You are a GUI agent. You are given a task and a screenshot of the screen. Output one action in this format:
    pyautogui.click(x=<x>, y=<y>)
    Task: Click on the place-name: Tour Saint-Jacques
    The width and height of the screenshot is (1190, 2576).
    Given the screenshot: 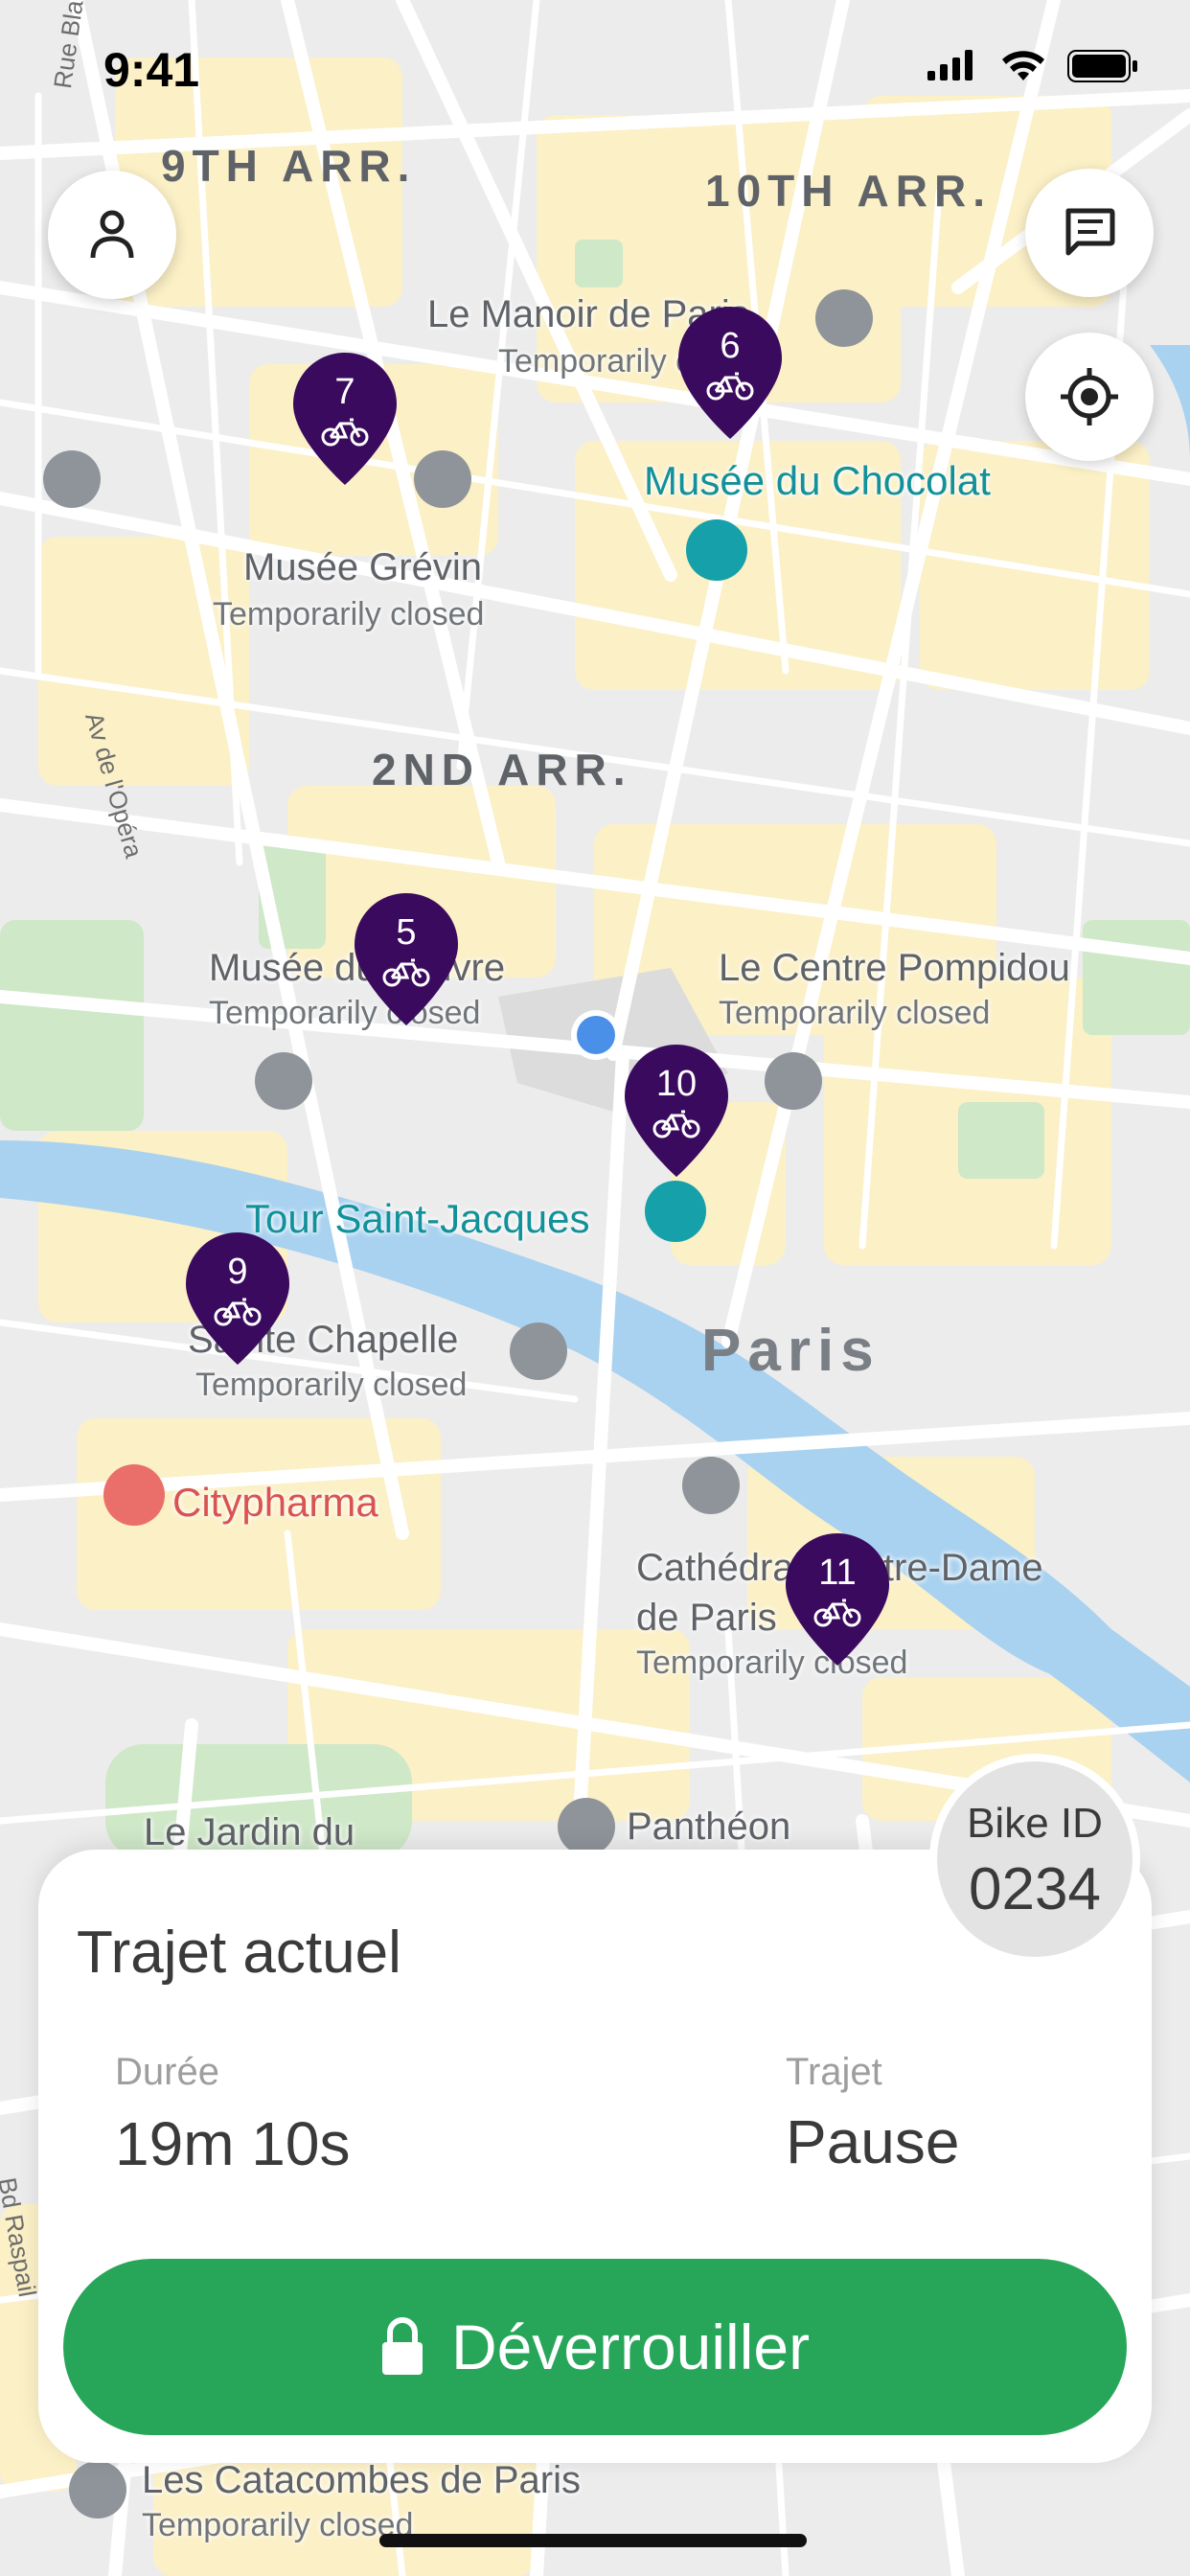 What is the action you would take?
    pyautogui.click(x=418, y=1219)
    